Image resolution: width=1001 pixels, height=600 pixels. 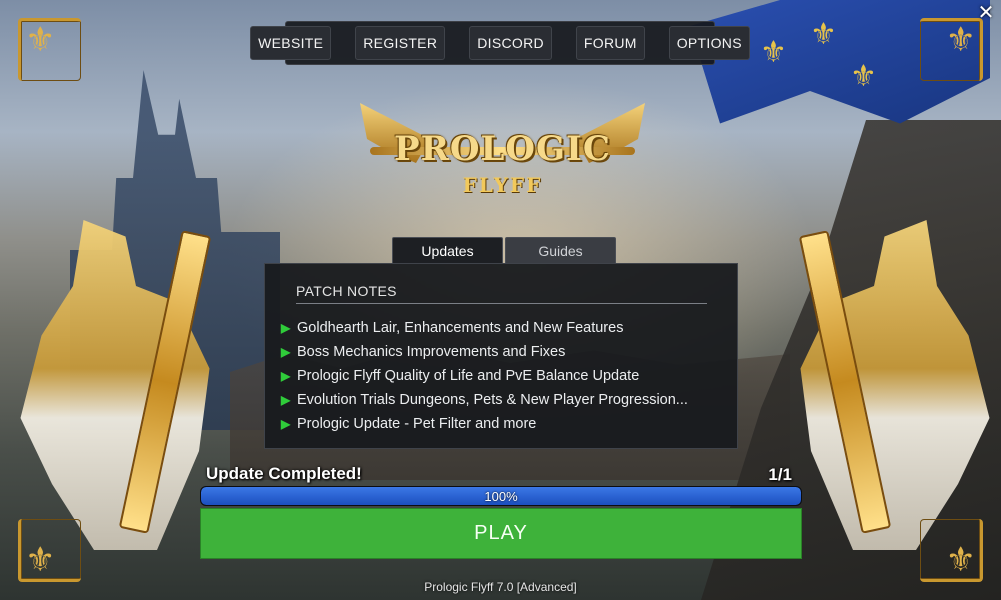 I want to click on close-icon: ✕, so click(x=986, y=13).